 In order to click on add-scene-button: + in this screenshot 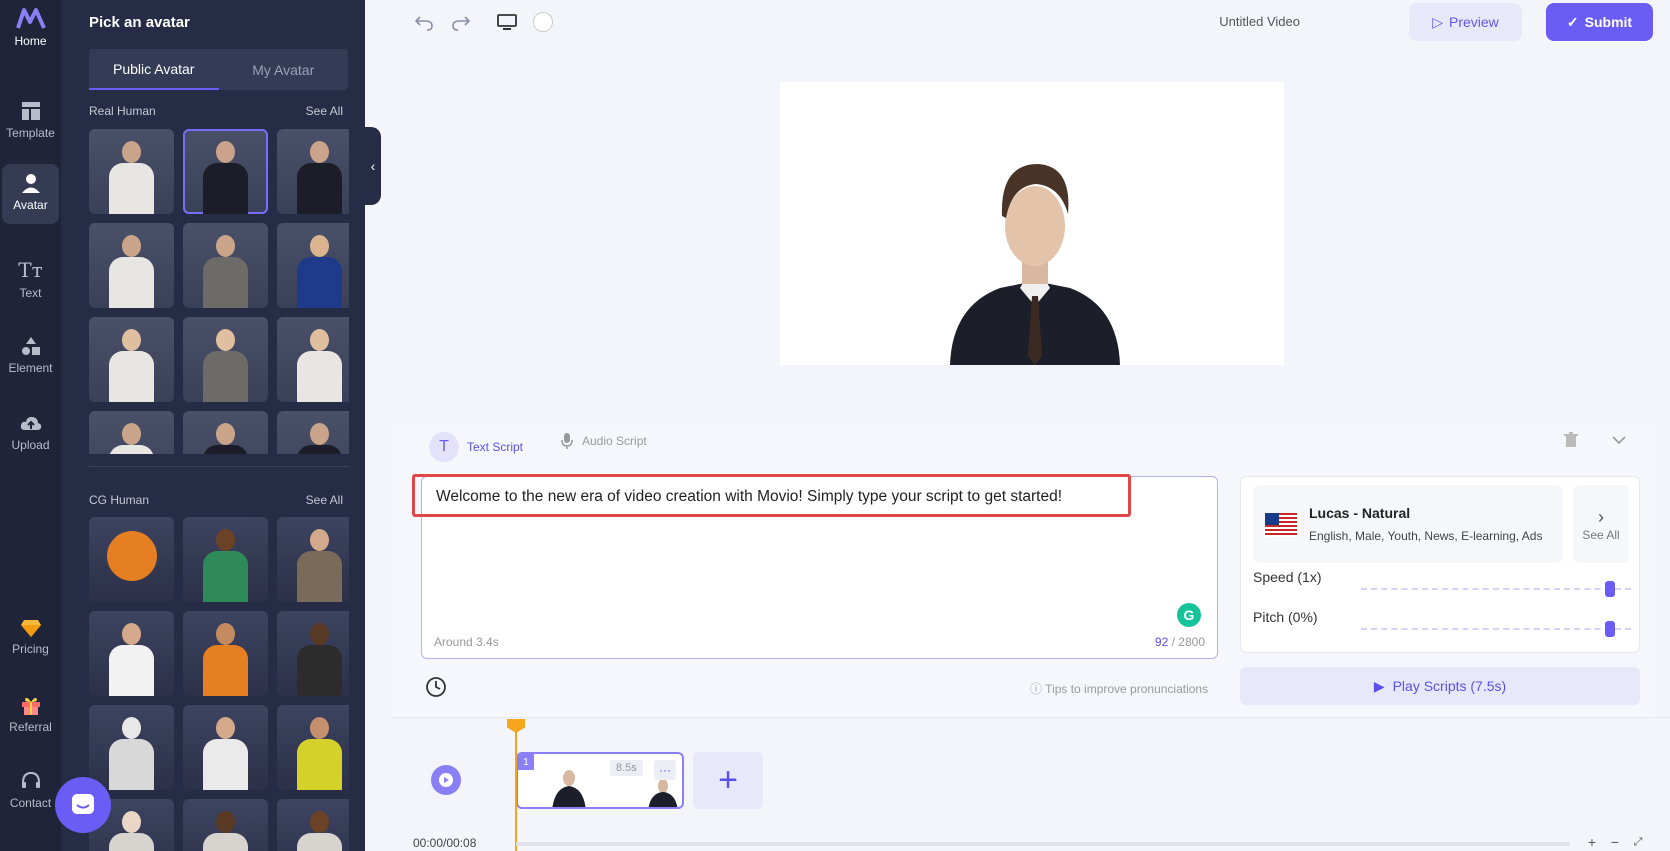, I will do `click(728, 780)`.